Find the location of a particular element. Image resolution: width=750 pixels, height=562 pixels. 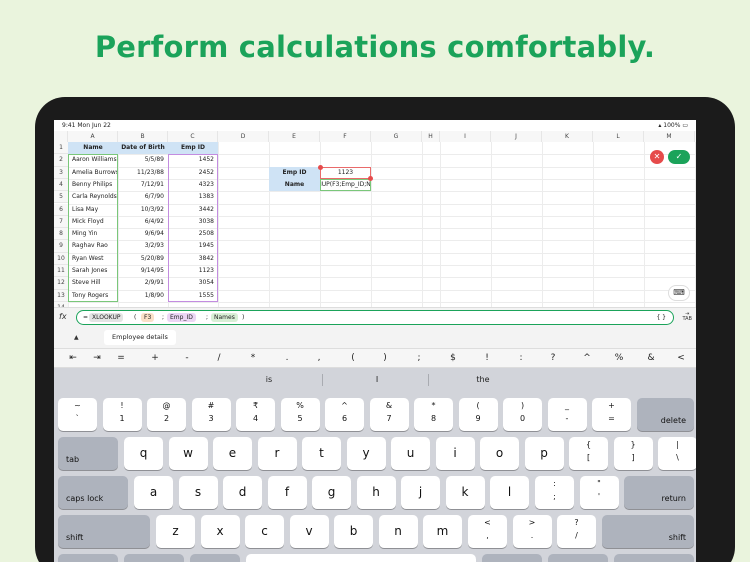

range-handle-bottom is located at coordinates (370, 178).